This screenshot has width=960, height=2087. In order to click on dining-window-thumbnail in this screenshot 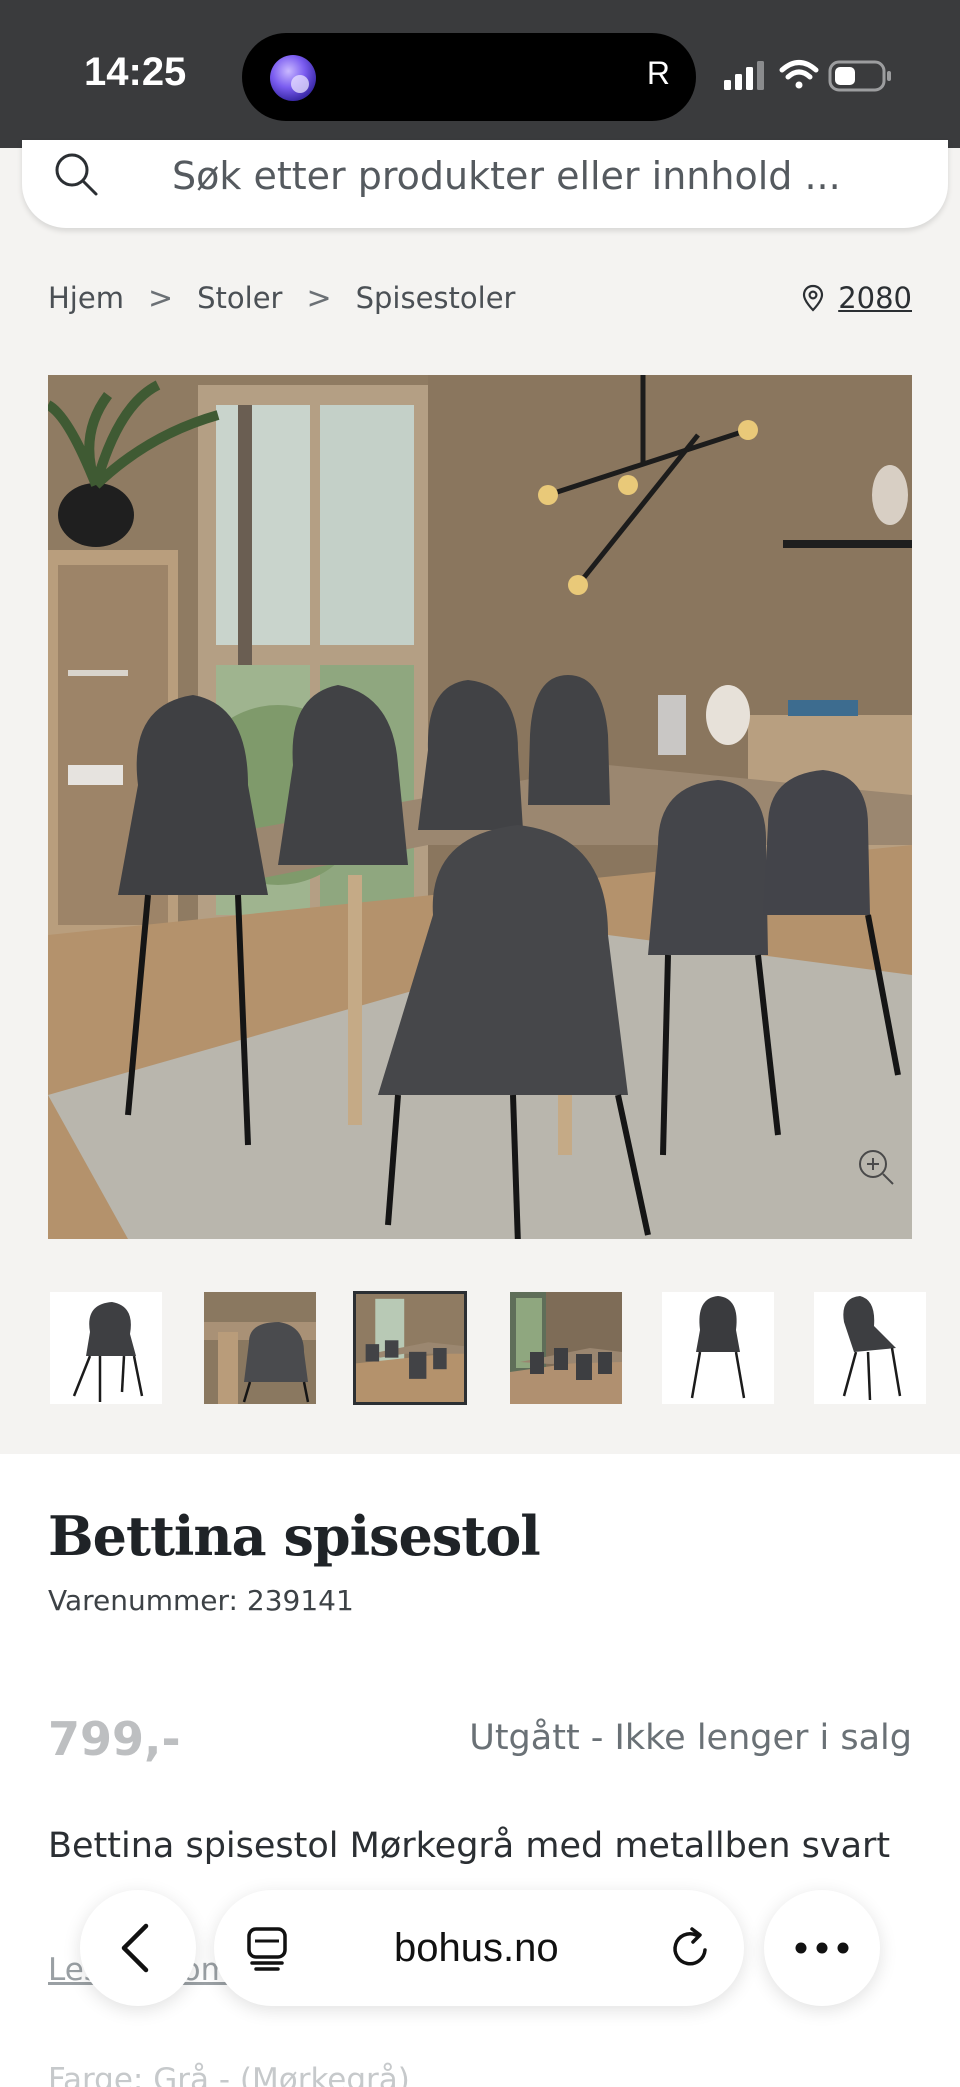, I will do `click(566, 1348)`.